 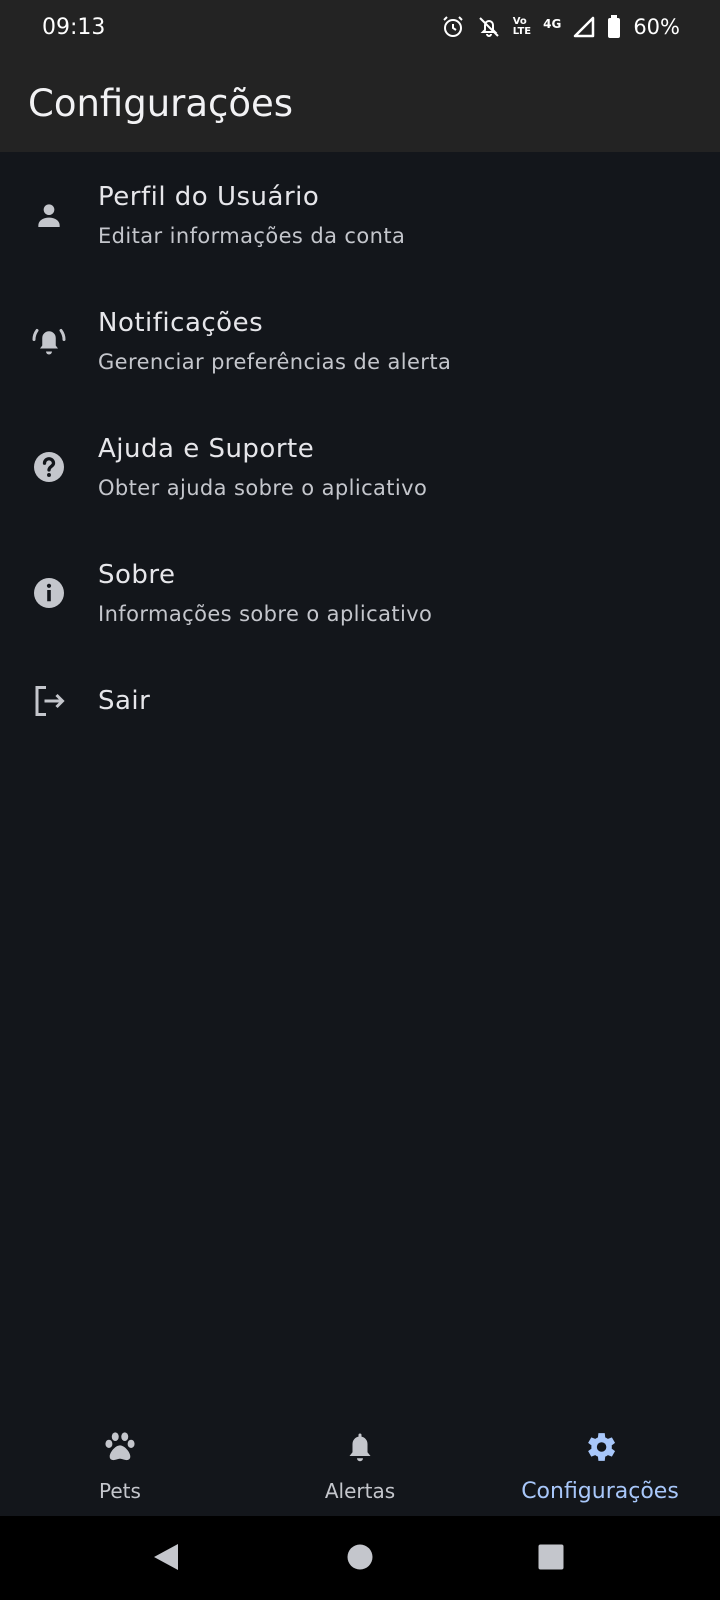 I want to click on settings-item-about: Sobre Informações sobre o aplicativo, so click(x=360, y=593).